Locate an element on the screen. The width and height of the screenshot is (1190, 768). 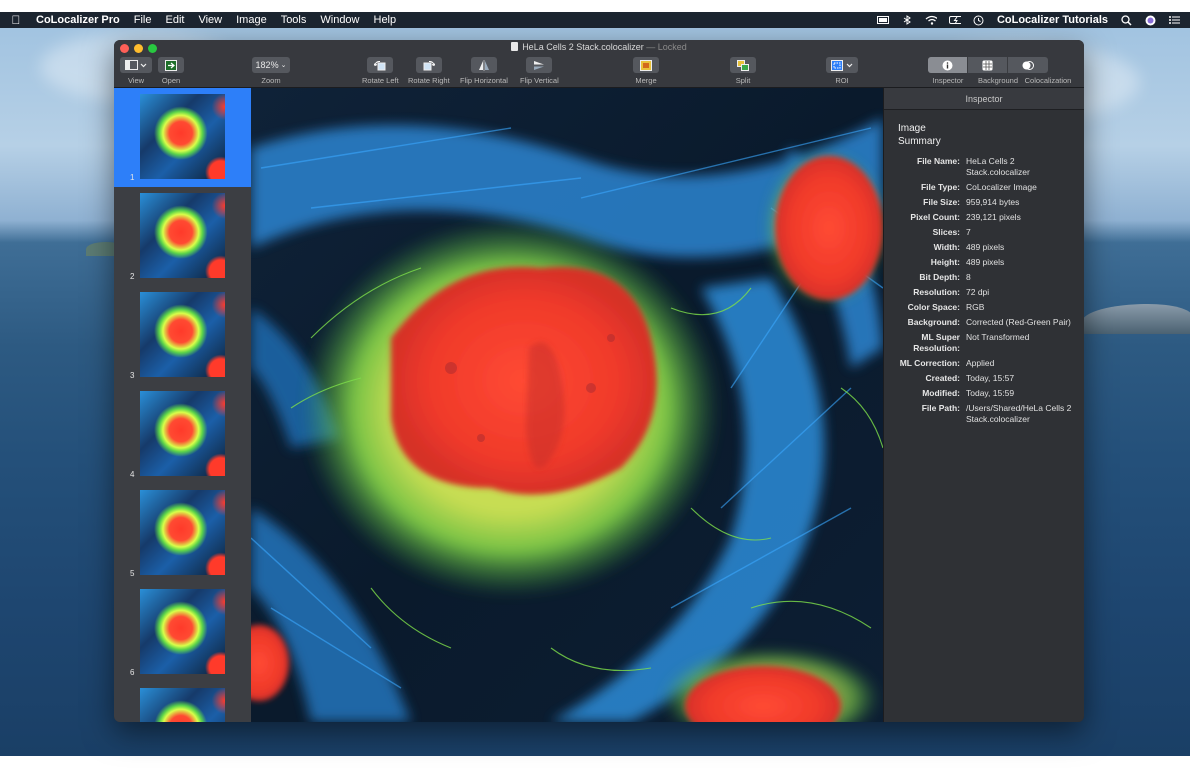
rotate-left-icon is located at coordinates (380, 65).